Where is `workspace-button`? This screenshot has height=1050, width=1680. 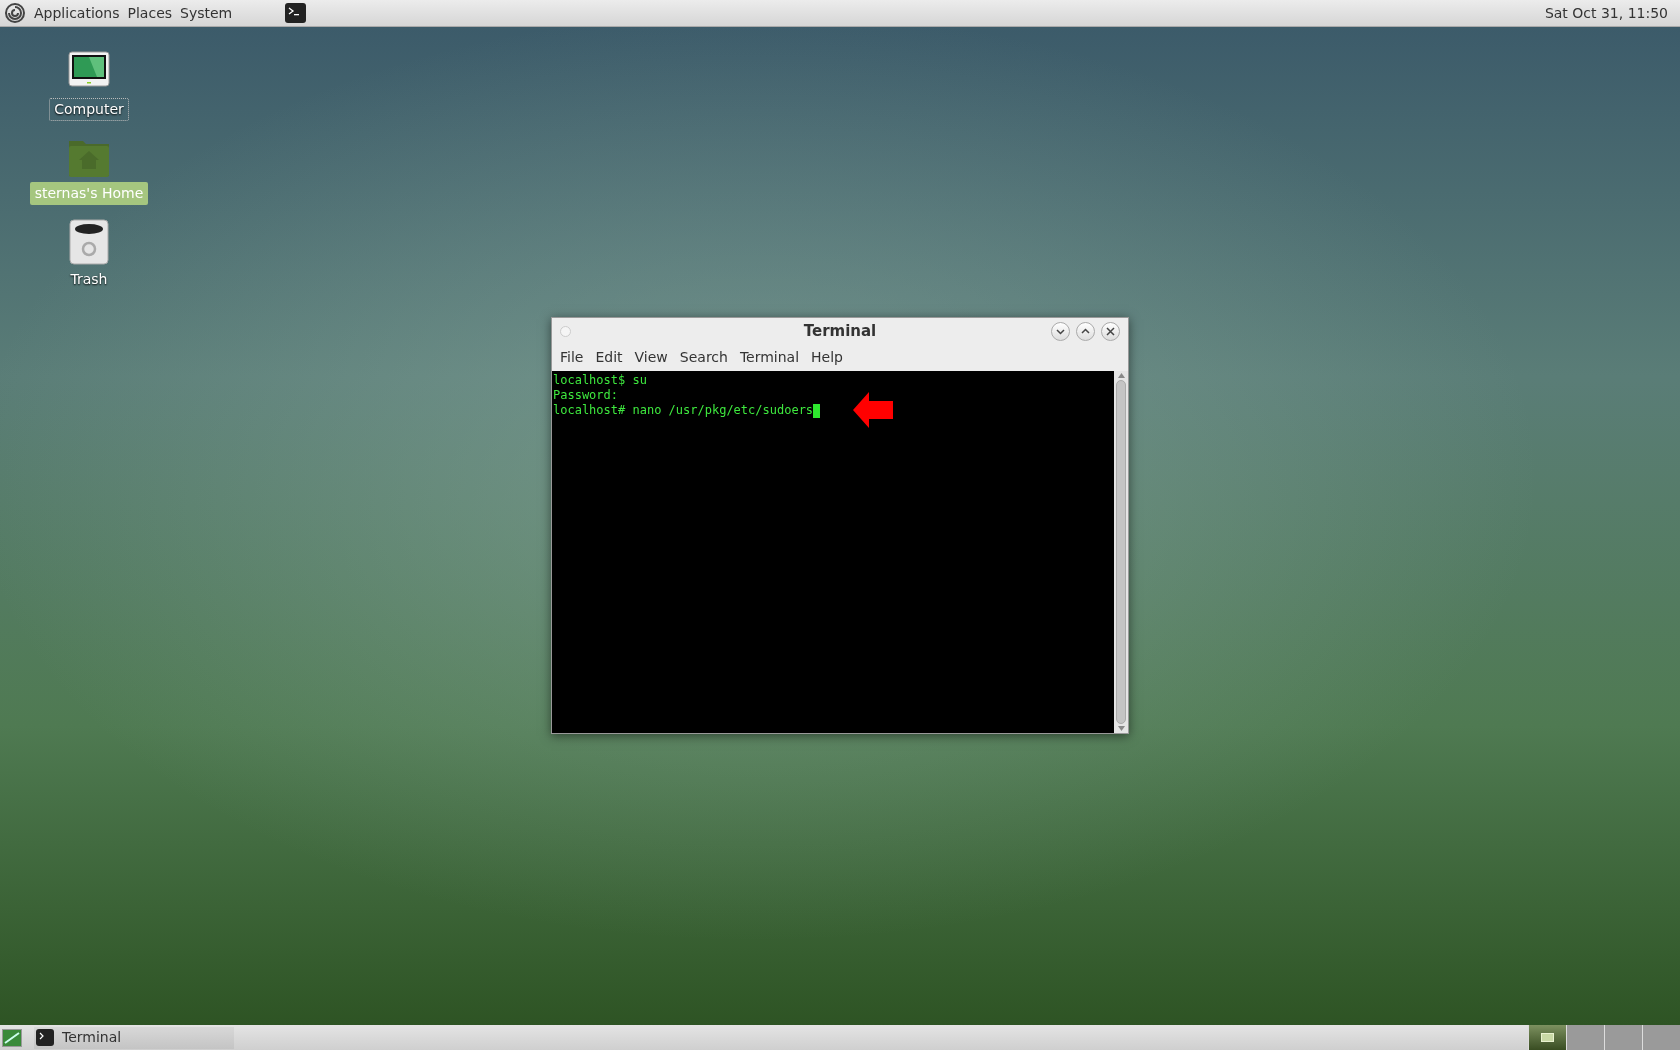 workspace-button is located at coordinates (1547, 1037).